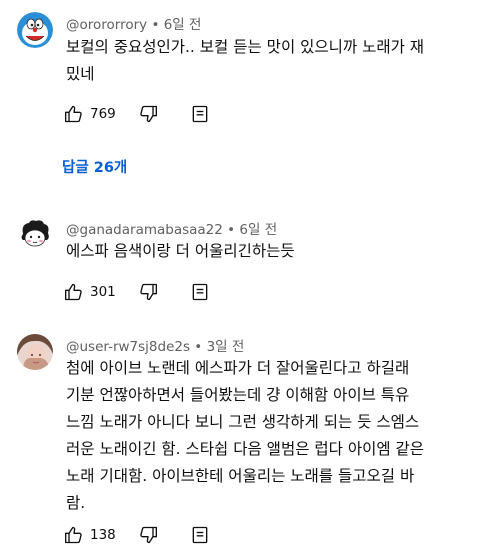  I want to click on comment-text: 보컬의 중요성인가.. 보컬 듣는 맛이 있으니까 노래가 재 밌네, so click(245, 60).